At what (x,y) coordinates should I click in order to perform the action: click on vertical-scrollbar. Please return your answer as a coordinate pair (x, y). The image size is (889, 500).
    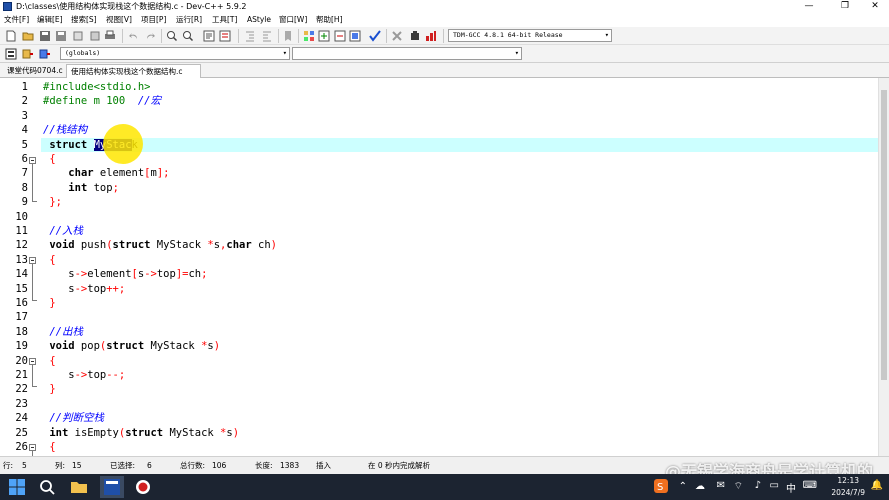
    Looking at the image, I should click on (883, 267).